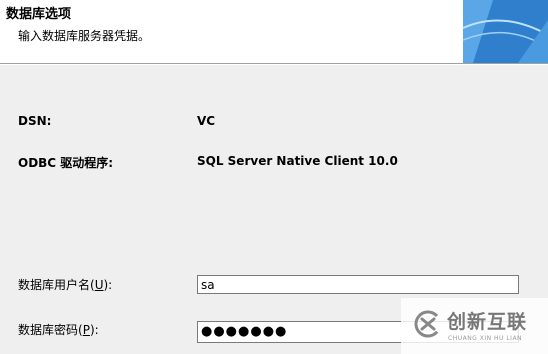 Image resolution: width=548 pixels, height=354 pixels. What do you see at coordinates (39, 14) in the screenshot?
I see `page-title: 数据库选项` at bounding box center [39, 14].